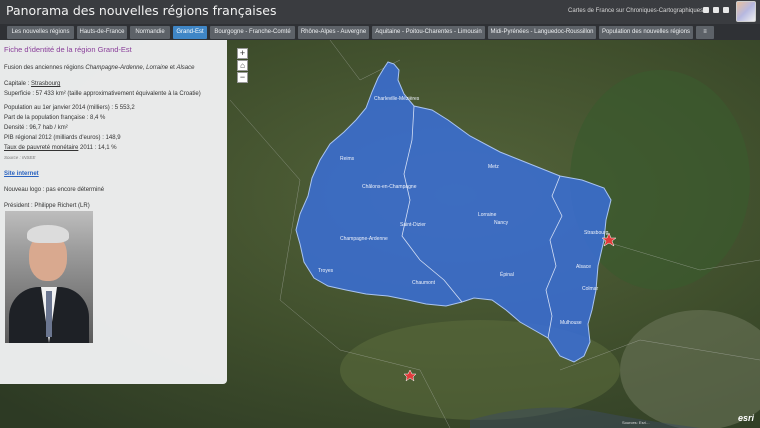 The width and height of the screenshot is (760, 428). What do you see at coordinates (746, 11) in the screenshot?
I see `avatar` at bounding box center [746, 11].